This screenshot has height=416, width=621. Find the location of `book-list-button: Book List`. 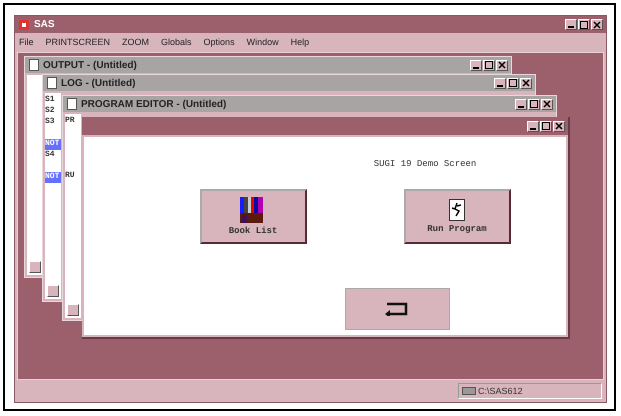

book-list-button: Book List is located at coordinates (253, 216).